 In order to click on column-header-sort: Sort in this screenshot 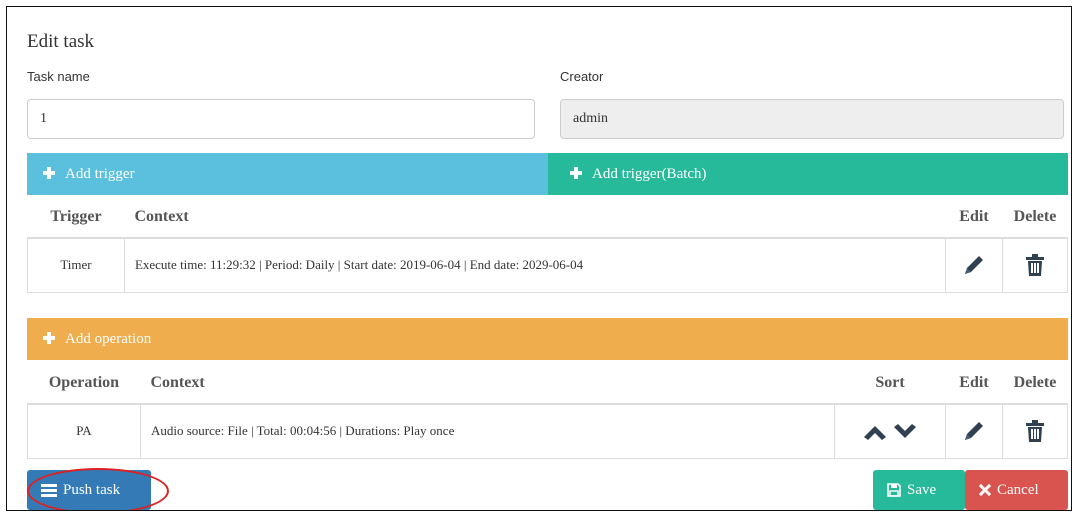, I will do `click(890, 383)`.